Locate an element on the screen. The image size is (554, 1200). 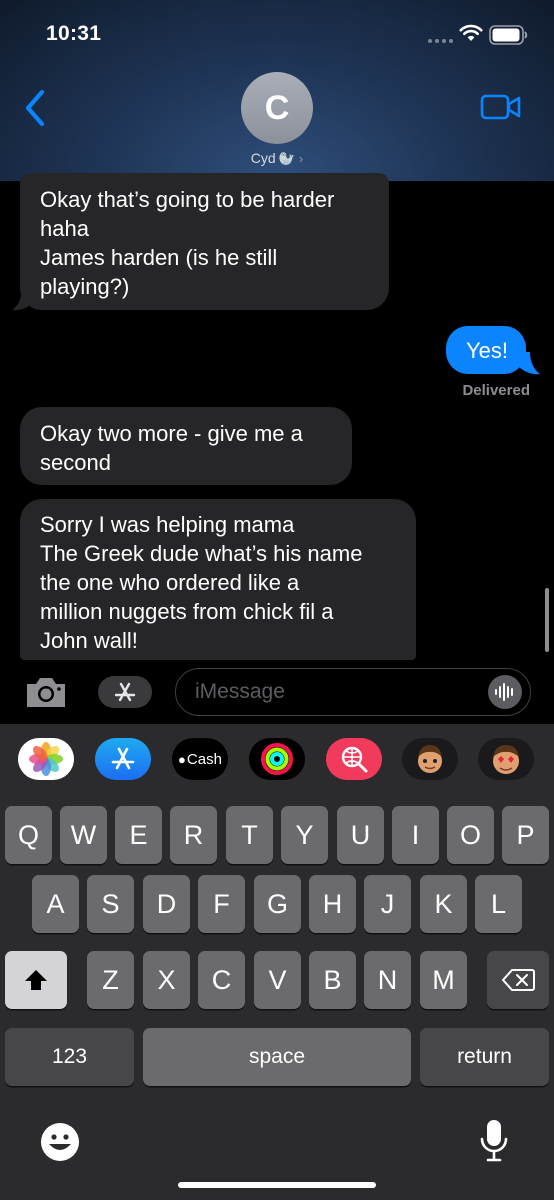
imessage-app-drawer: ● Cash is located at coordinates (277, 760).